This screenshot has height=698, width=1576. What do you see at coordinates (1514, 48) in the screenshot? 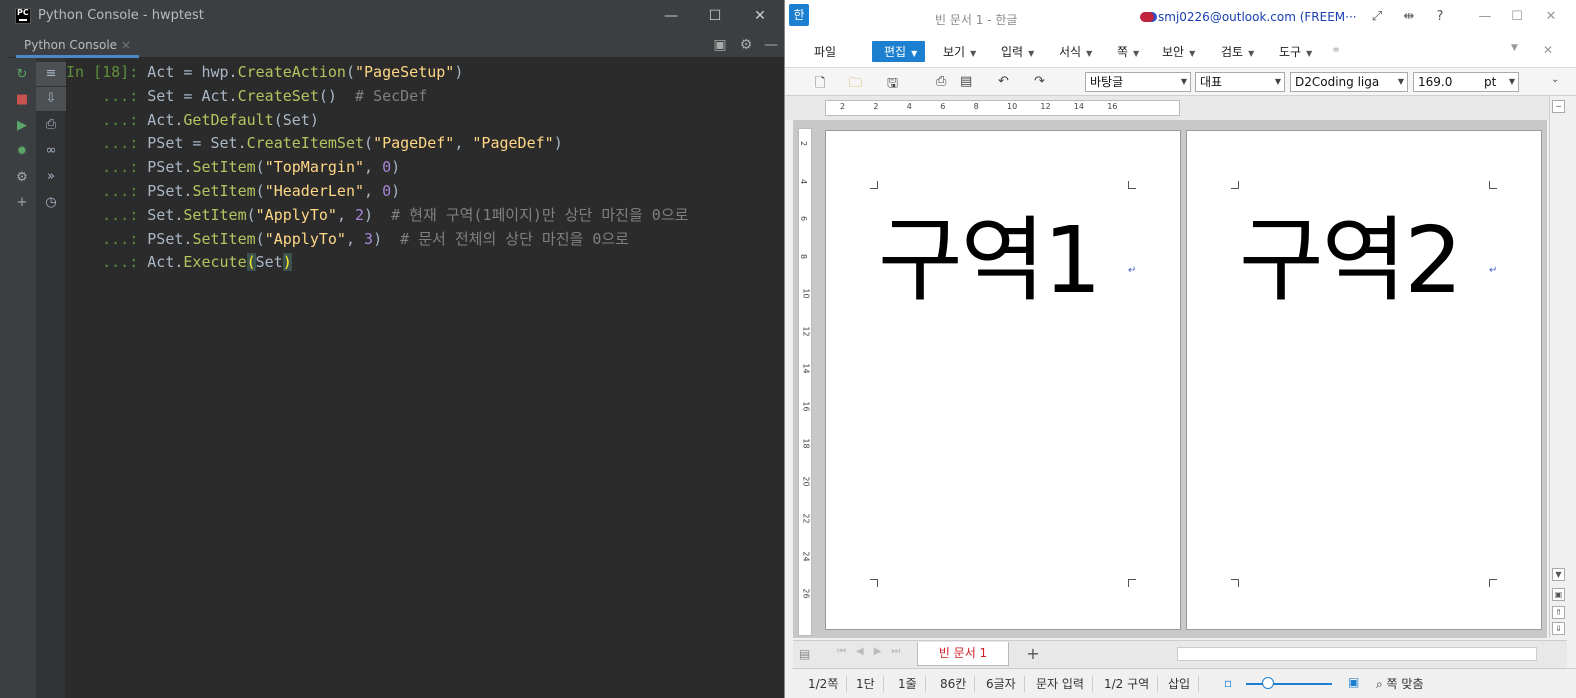
I see `chevron-down-icon: ▼` at bounding box center [1514, 48].